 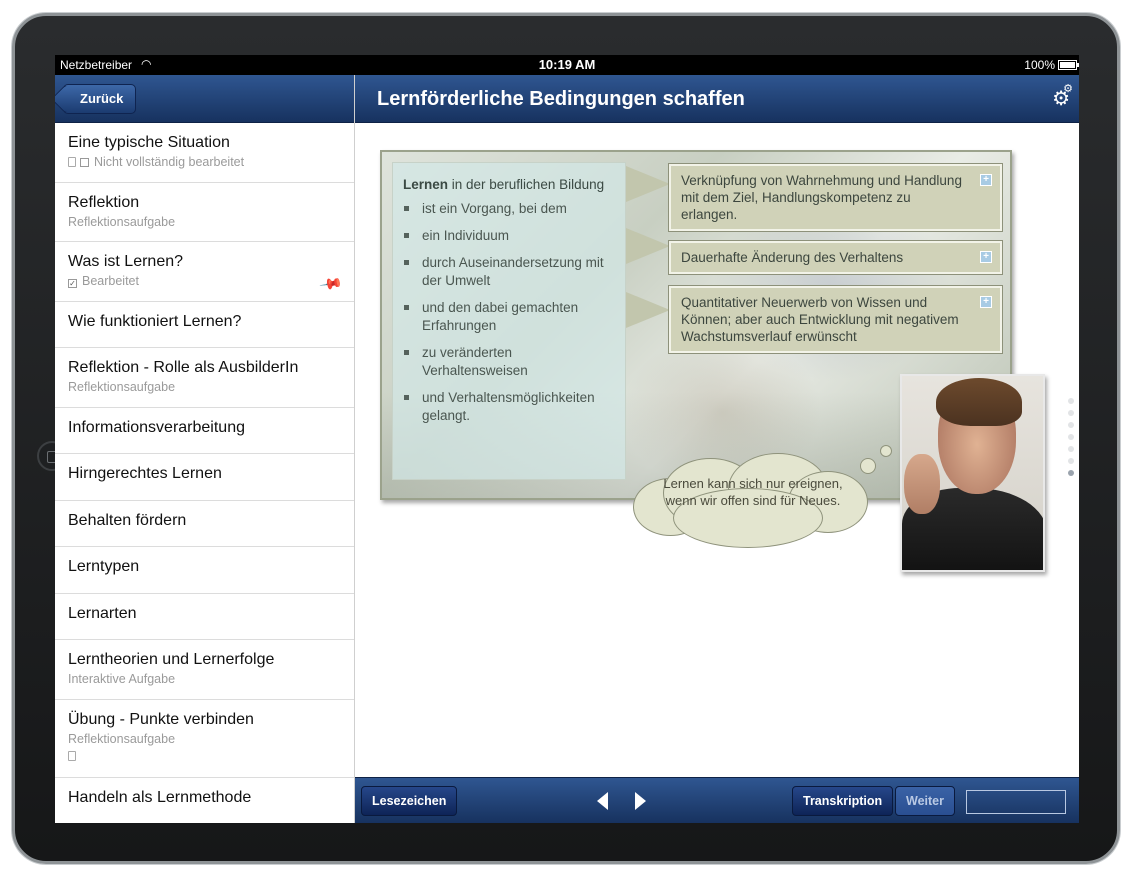 I want to click on sidebar-item-behalten-foerdern: Behalten fördern, so click(x=204, y=524).